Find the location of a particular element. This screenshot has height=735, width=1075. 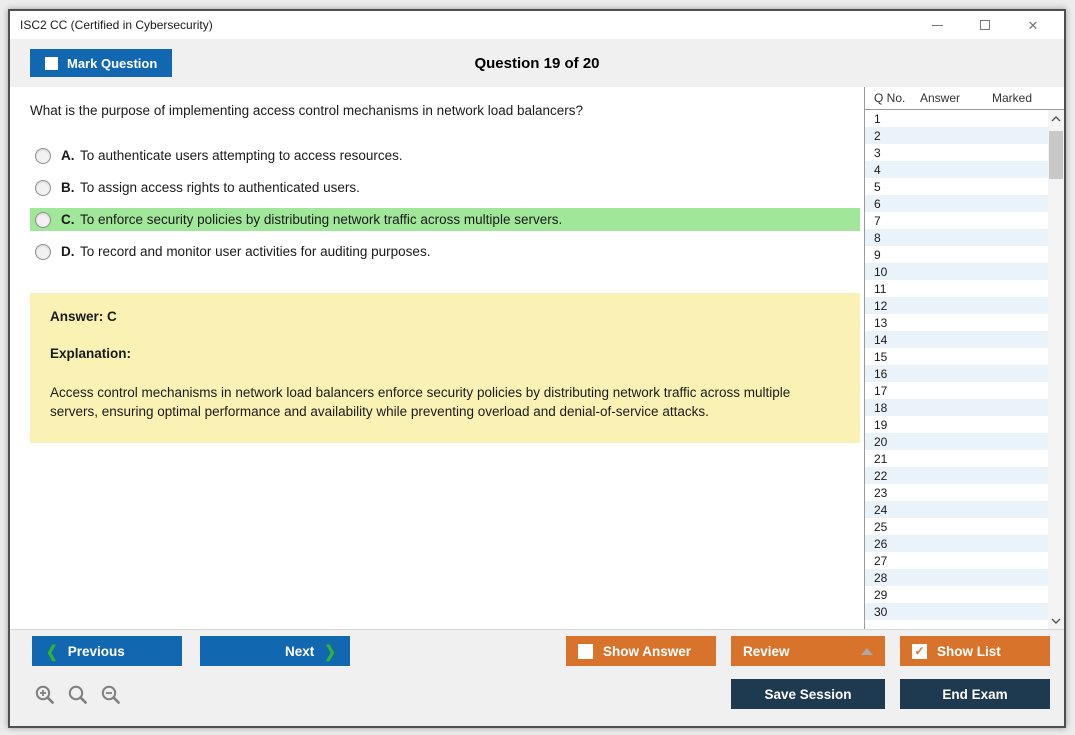

option-b-letter: B. is located at coordinates (68, 187).